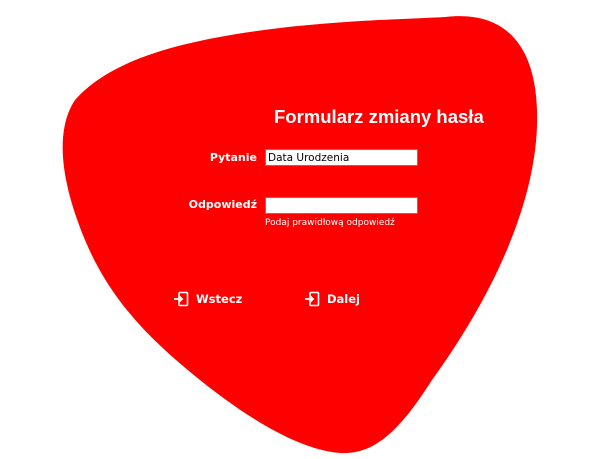  What do you see at coordinates (379, 116) in the screenshot?
I see `page-title: Formularz zmiany hasła` at bounding box center [379, 116].